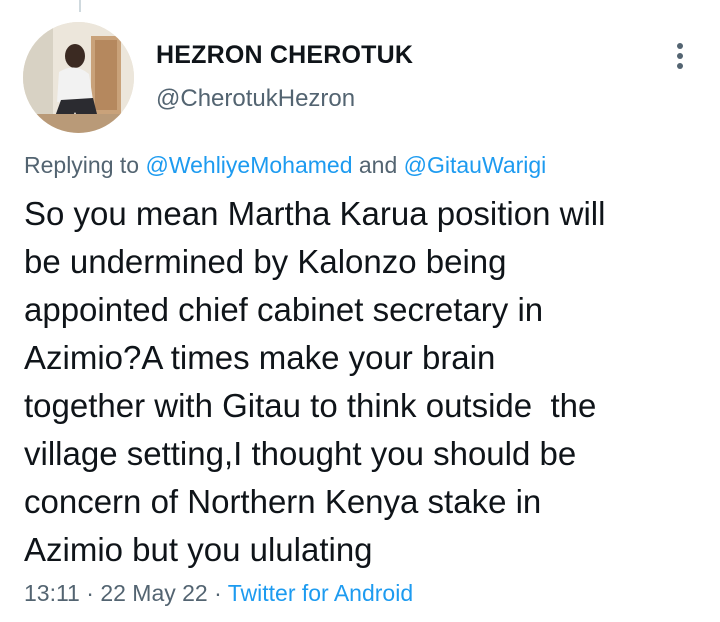 The image size is (720, 622). I want to click on tweet-text-line: together with Gitau to think outside the, so click(310, 405).